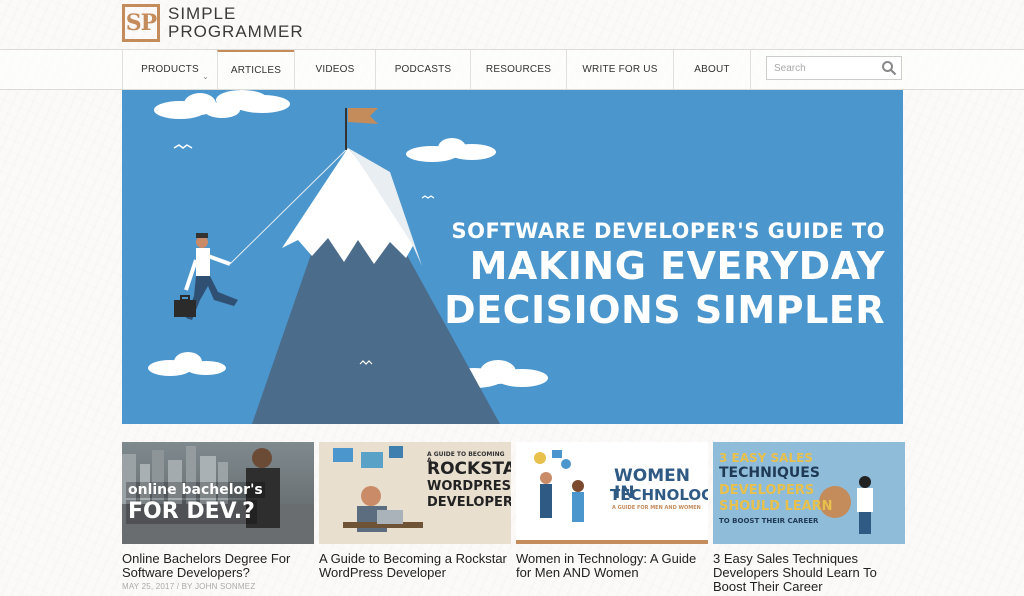  What do you see at coordinates (889, 68) in the screenshot?
I see `search-icon` at bounding box center [889, 68].